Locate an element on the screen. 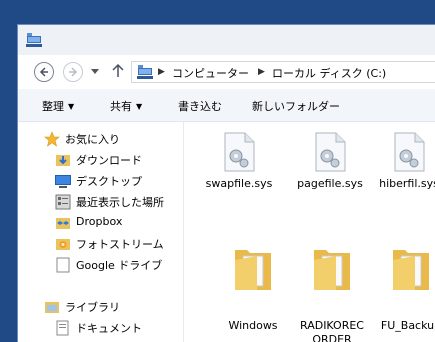  forward-arrow-icon is located at coordinates (73, 72).